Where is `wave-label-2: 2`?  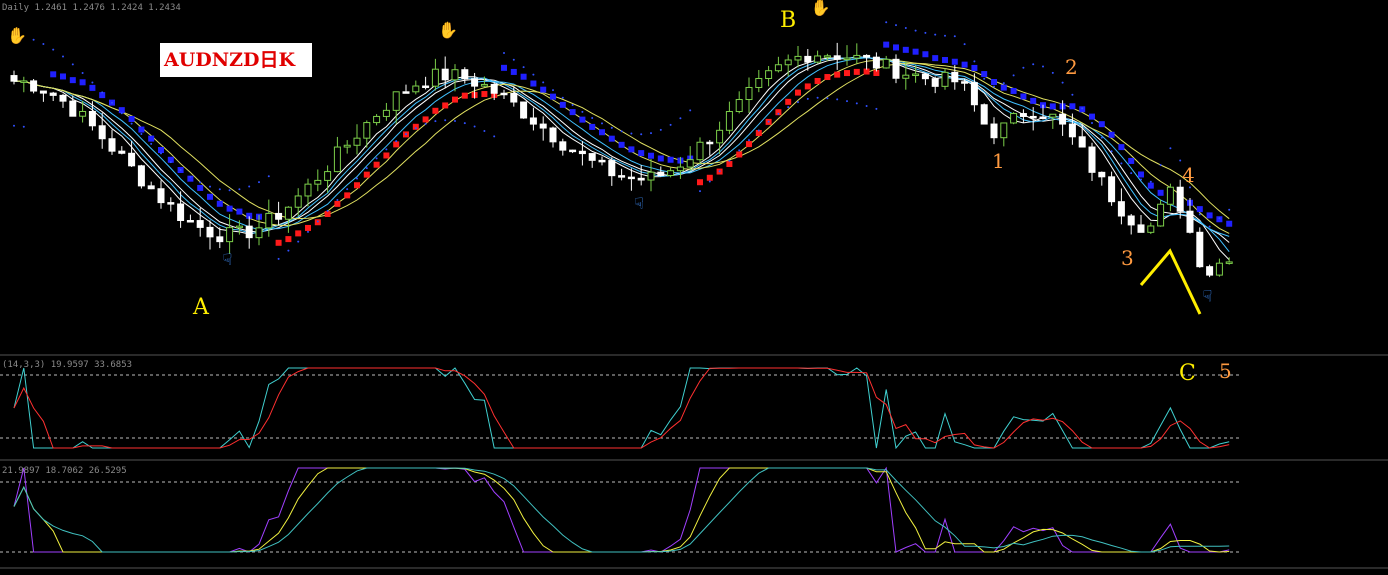 wave-label-2: 2 is located at coordinates (1071, 67).